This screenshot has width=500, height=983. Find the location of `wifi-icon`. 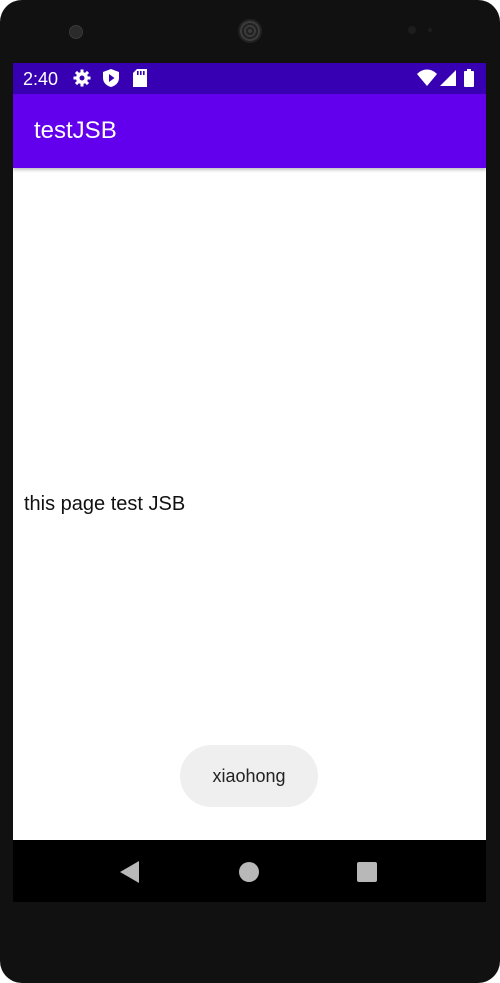

wifi-icon is located at coordinates (427, 78).